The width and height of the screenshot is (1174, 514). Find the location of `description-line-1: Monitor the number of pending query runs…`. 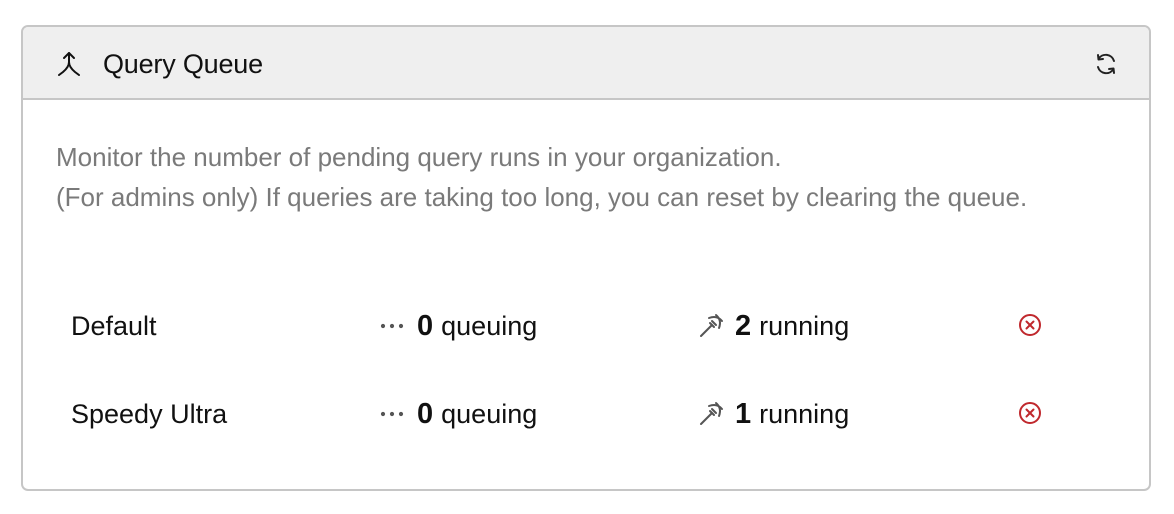

description-line-1: Monitor the number of pending query runs… is located at coordinates (419, 157).